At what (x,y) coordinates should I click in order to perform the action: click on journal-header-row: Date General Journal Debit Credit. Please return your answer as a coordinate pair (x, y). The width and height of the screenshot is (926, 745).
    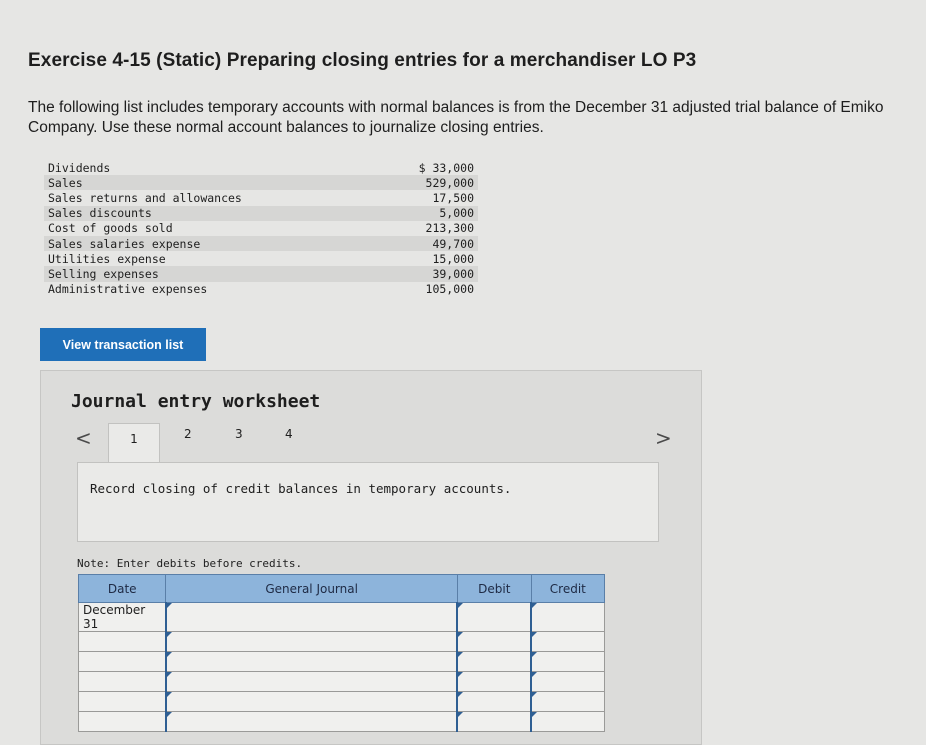
    Looking at the image, I should click on (341, 588).